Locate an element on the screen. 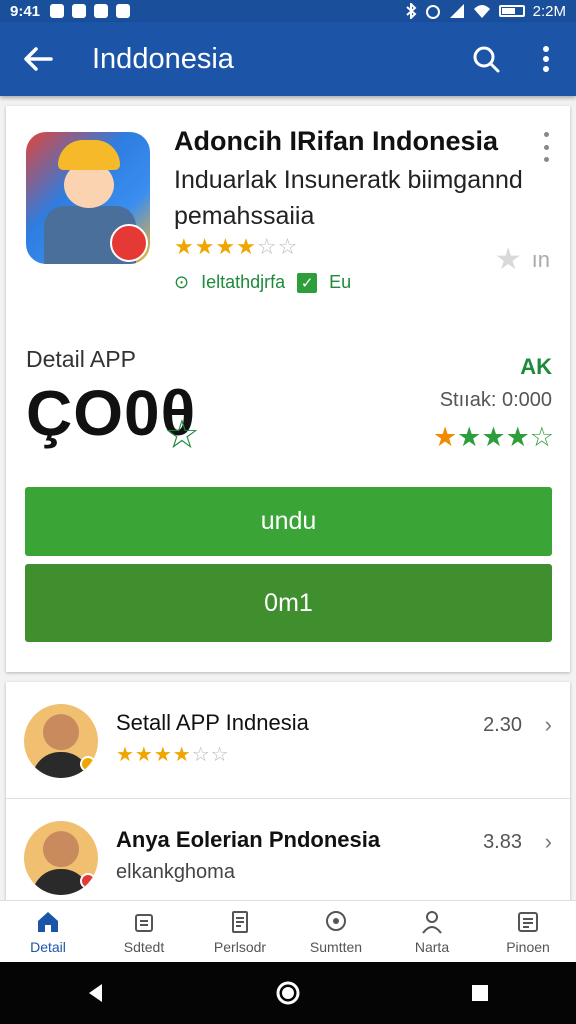 Image resolution: width=576 pixels, height=1024 pixels. status-text: Stııak: 0:000 is located at coordinates (495, 400).